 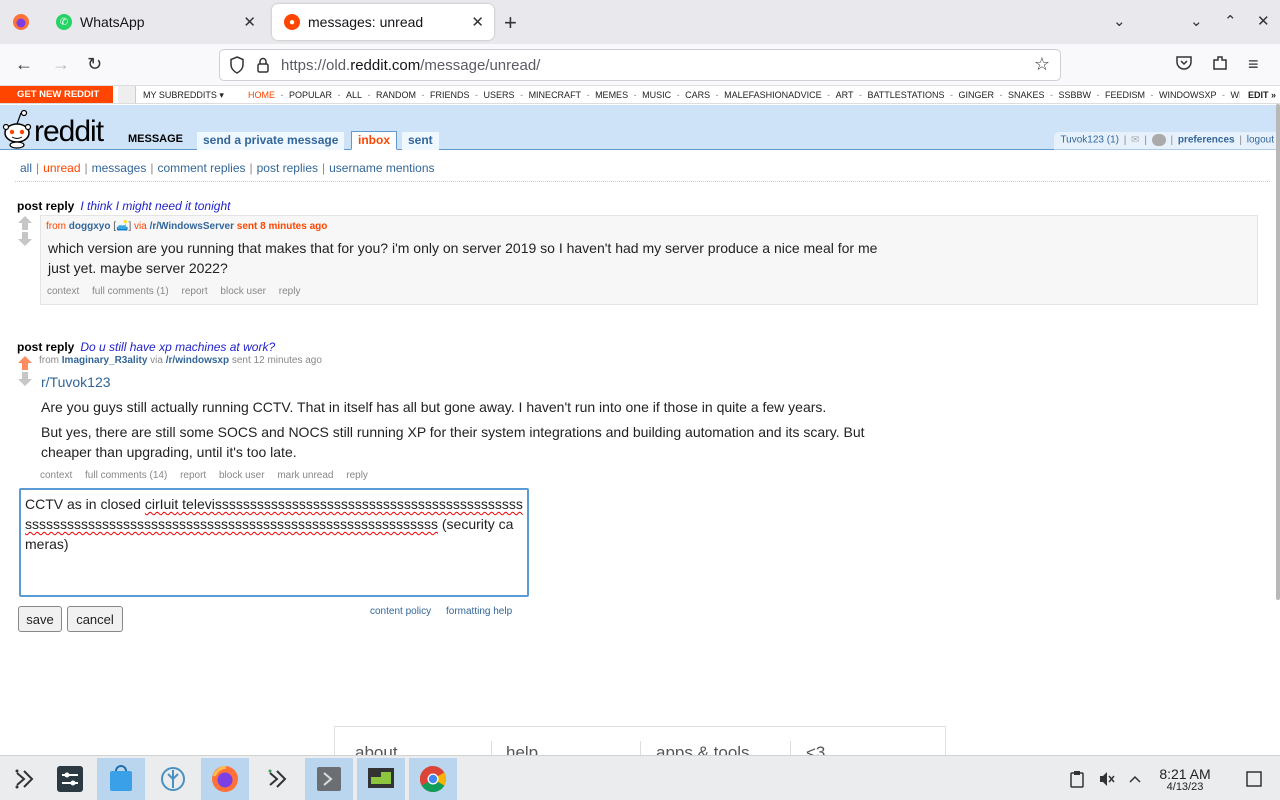 What do you see at coordinates (155, 206) in the screenshot?
I see `post-title-link: I think I might need it tonight` at bounding box center [155, 206].